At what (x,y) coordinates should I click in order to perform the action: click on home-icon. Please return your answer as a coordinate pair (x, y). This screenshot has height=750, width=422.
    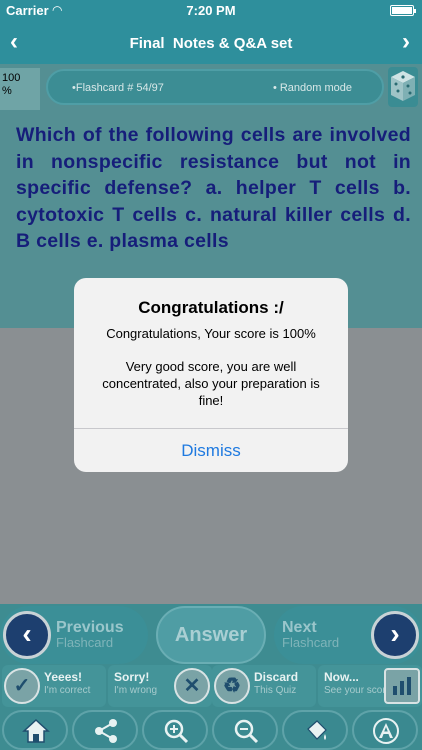
    Looking at the image, I should click on (36, 730).